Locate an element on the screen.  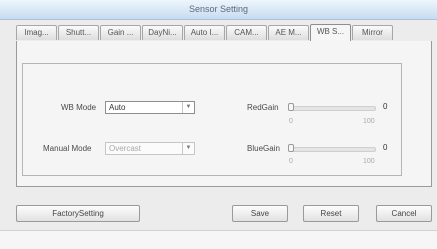
factory-setting-button: FactorySetting is located at coordinates (78, 213).